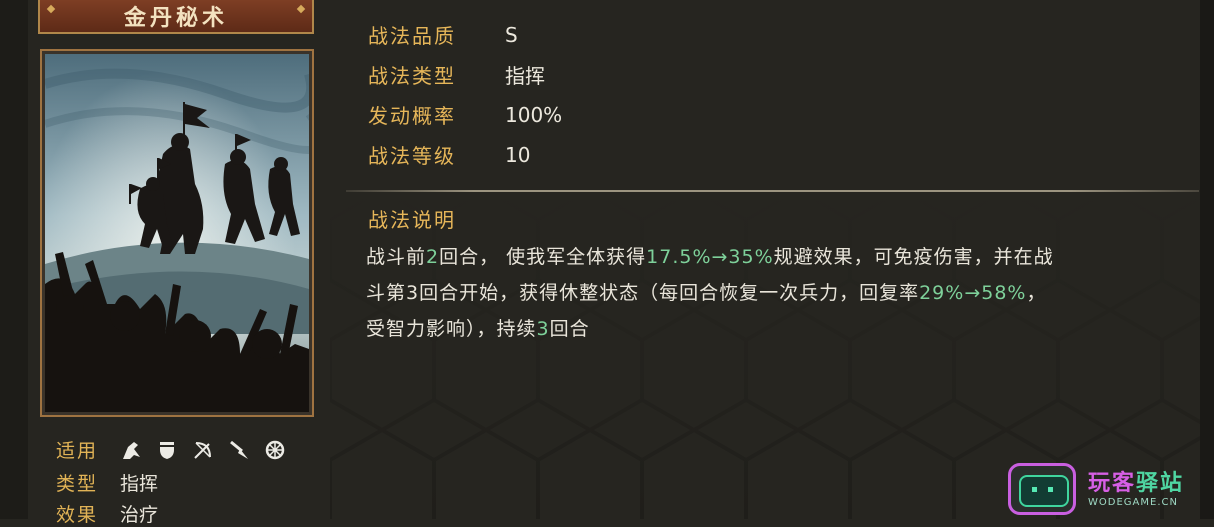 The height and width of the screenshot is (527, 1214). What do you see at coordinates (781, 329) in the screenshot?
I see `description-line: 受智力影响），持续3回合` at bounding box center [781, 329].